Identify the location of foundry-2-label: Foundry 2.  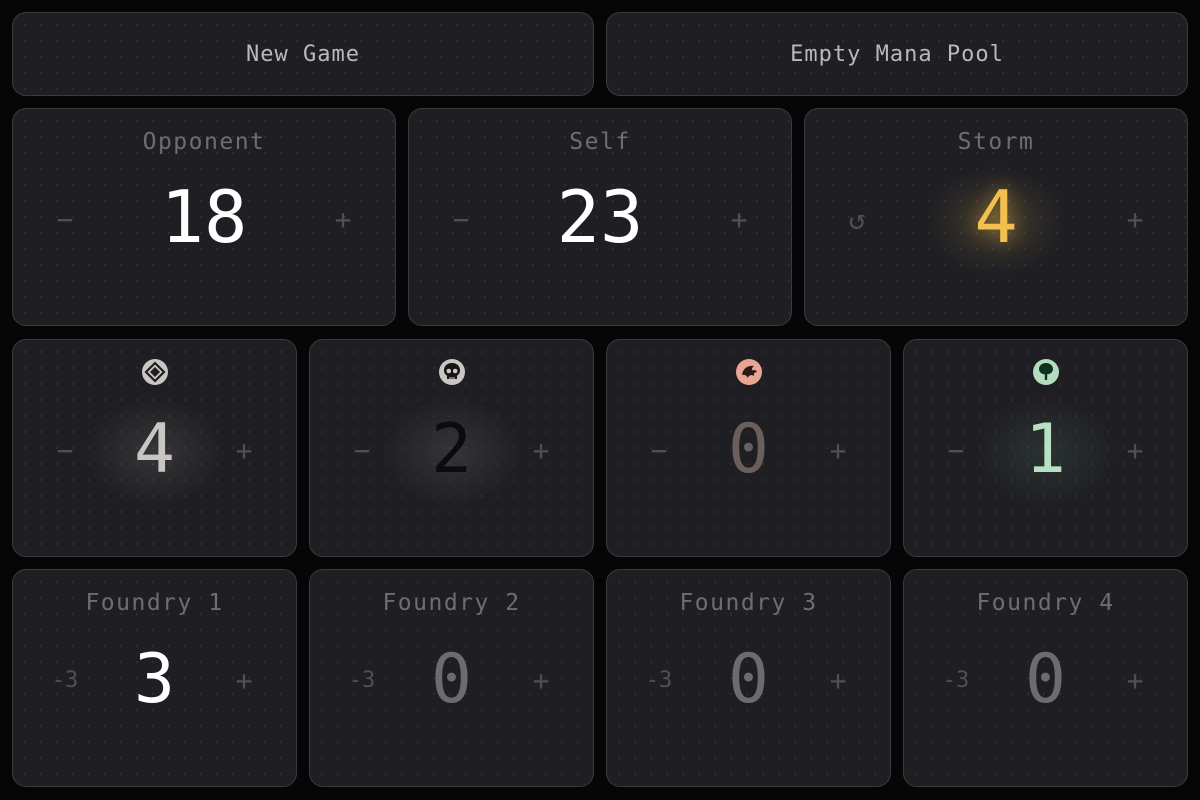
(451, 603).